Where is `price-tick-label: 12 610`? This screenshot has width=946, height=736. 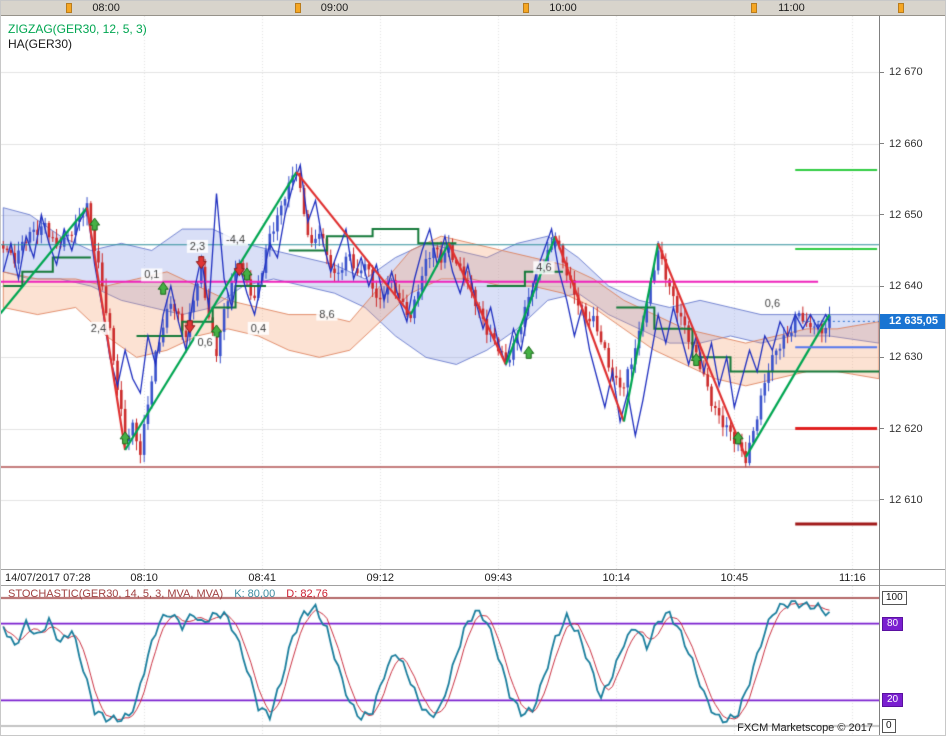 price-tick-label: 12 610 is located at coordinates (906, 499).